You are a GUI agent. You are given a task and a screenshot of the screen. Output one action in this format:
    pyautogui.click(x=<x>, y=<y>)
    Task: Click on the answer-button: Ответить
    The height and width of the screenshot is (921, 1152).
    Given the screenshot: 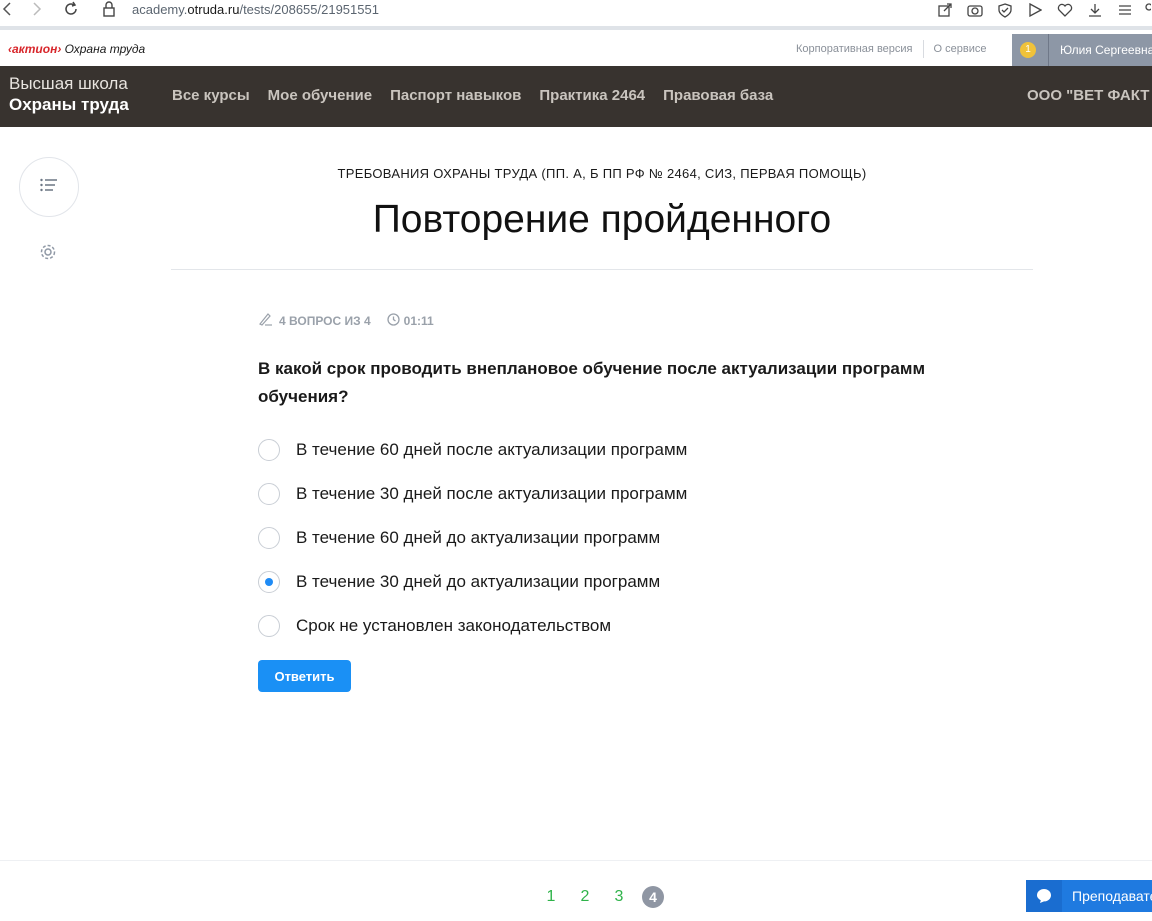 What is the action you would take?
    pyautogui.click(x=304, y=676)
    